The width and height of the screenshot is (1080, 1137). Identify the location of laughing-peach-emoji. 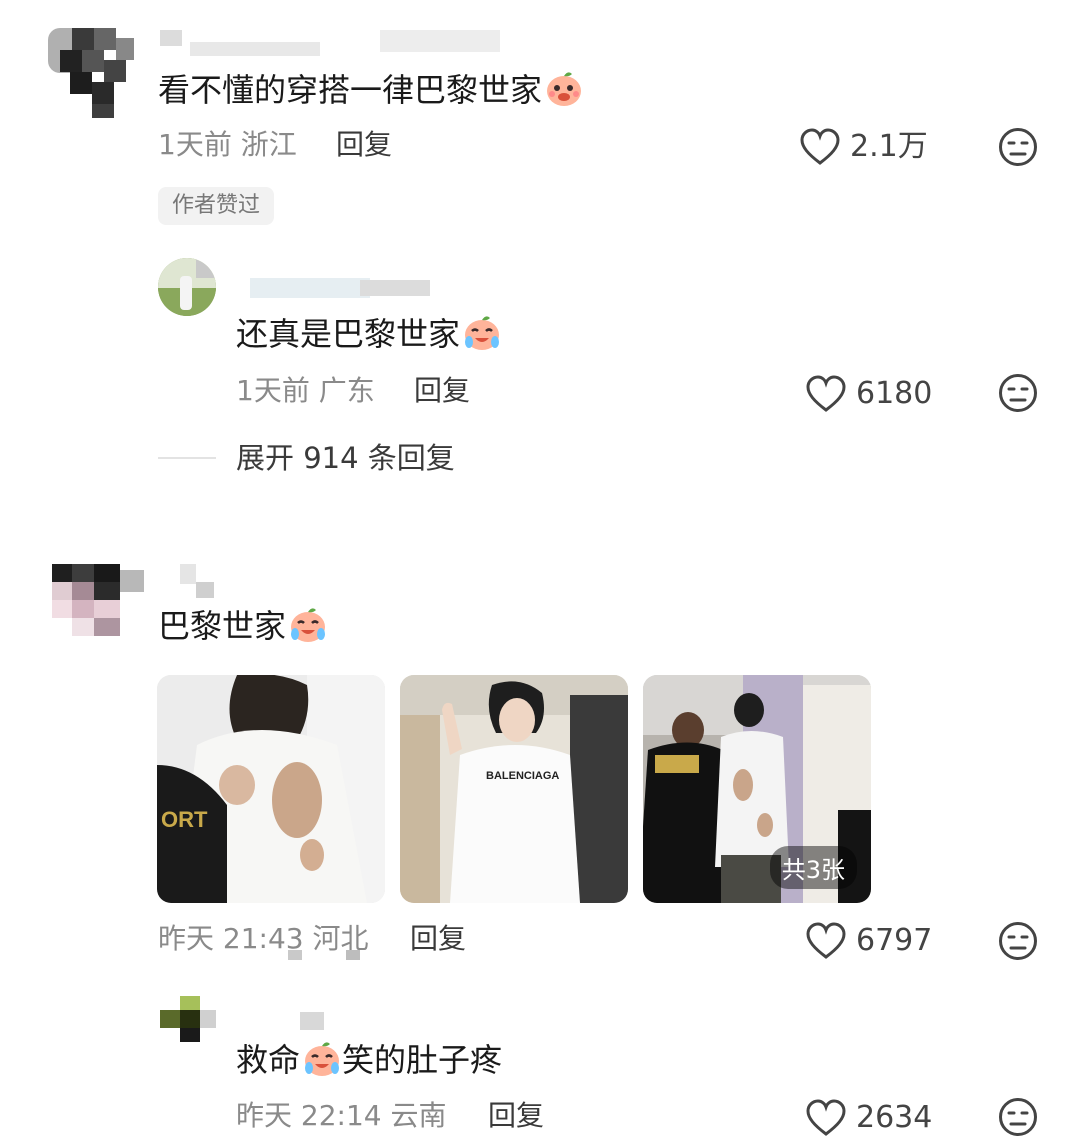
(564, 89).